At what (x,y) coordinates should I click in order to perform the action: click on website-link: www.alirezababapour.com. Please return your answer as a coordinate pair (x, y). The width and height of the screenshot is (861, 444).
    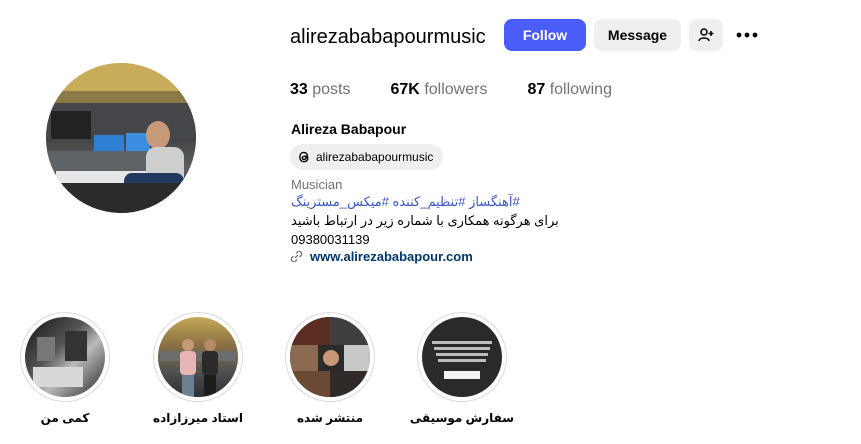
    Looking at the image, I should click on (381, 256).